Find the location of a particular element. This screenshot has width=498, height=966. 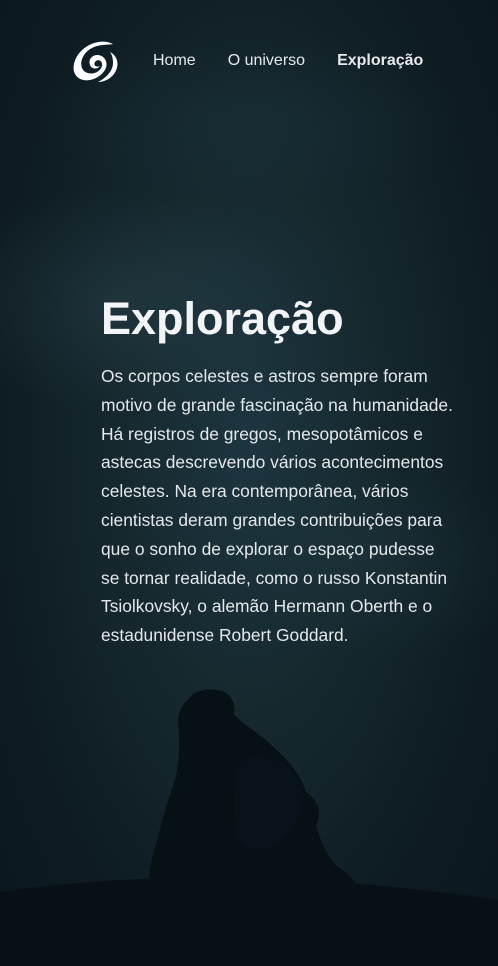

nav-exploration-link: Exploração is located at coordinates (380, 61).